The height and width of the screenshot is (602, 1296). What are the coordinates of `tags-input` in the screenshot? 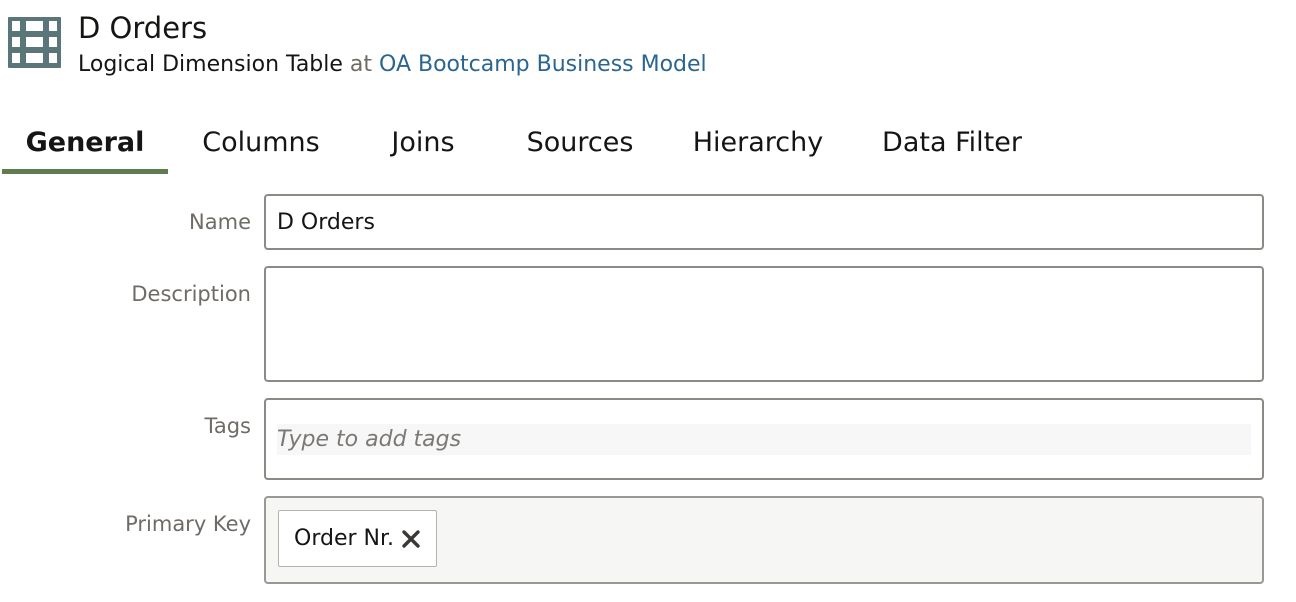 It's located at (764, 439).